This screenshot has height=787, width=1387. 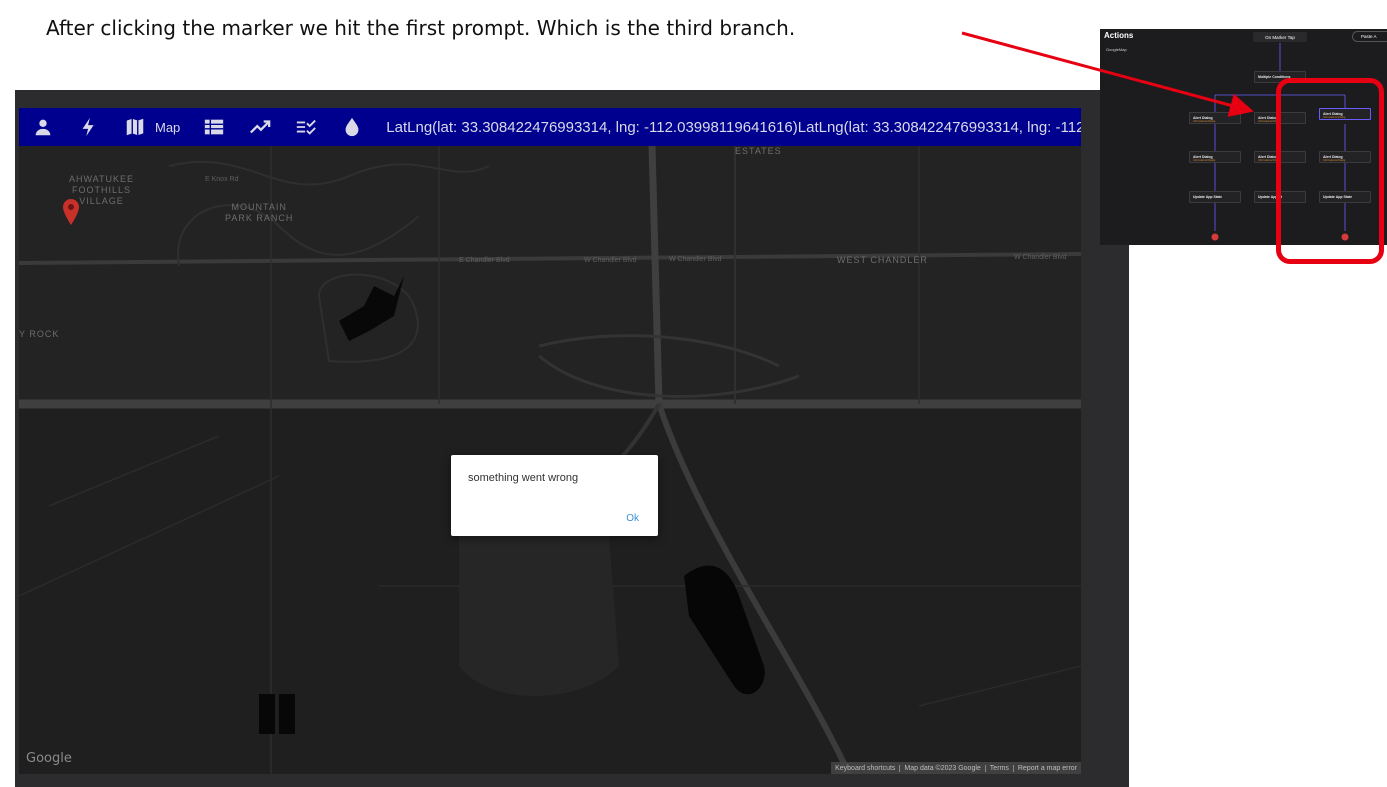 I want to click on trending-icon, so click(x=260, y=127).